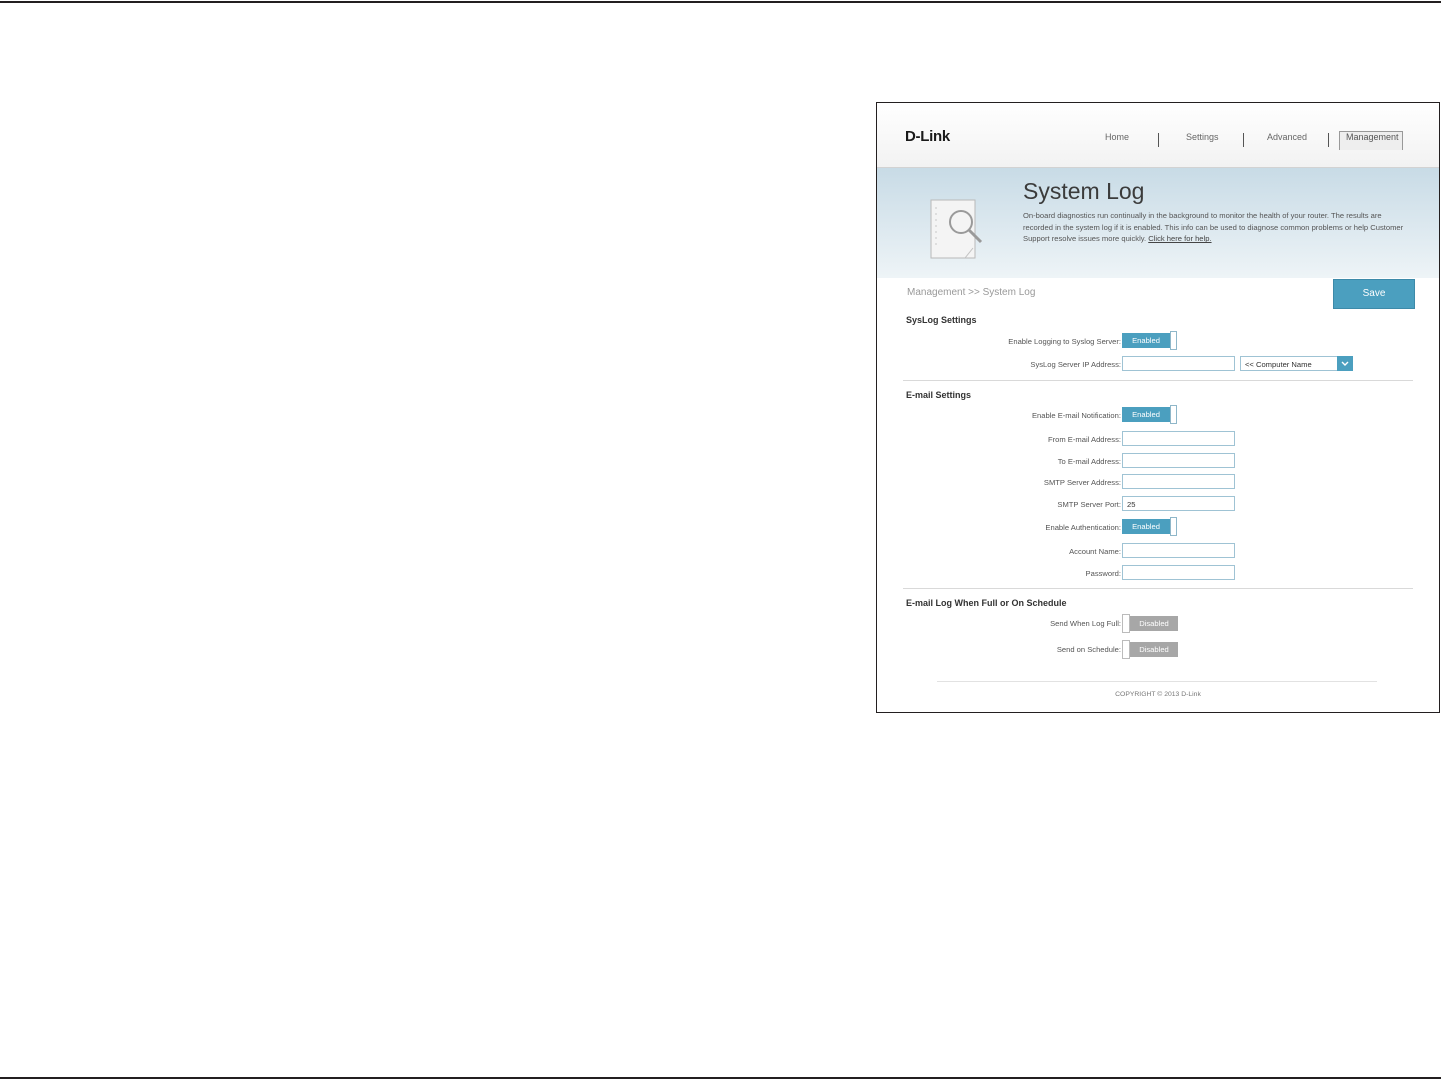 The width and height of the screenshot is (1441, 1081). Describe the element at coordinates (1076, 415) in the screenshot. I see `email-enable-label: Enable E-mail Notification:` at that location.